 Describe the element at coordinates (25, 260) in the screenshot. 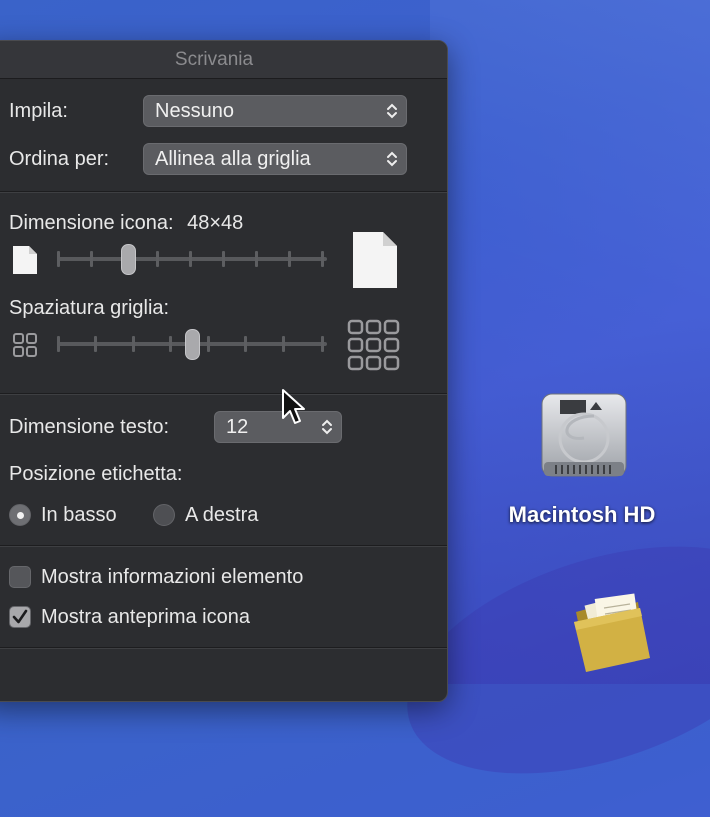

I see `document-small-icon` at that location.